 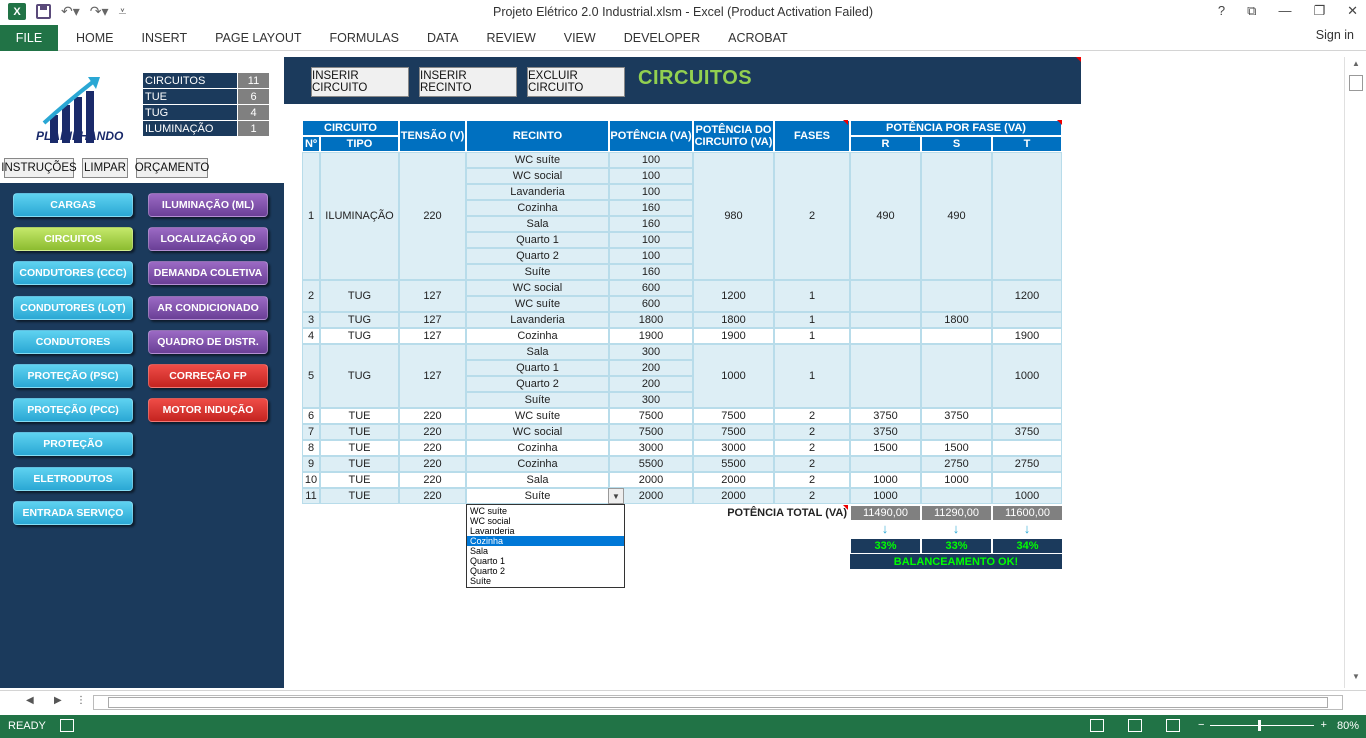 I want to click on zoom-level: 80%, so click(x=1348, y=726).